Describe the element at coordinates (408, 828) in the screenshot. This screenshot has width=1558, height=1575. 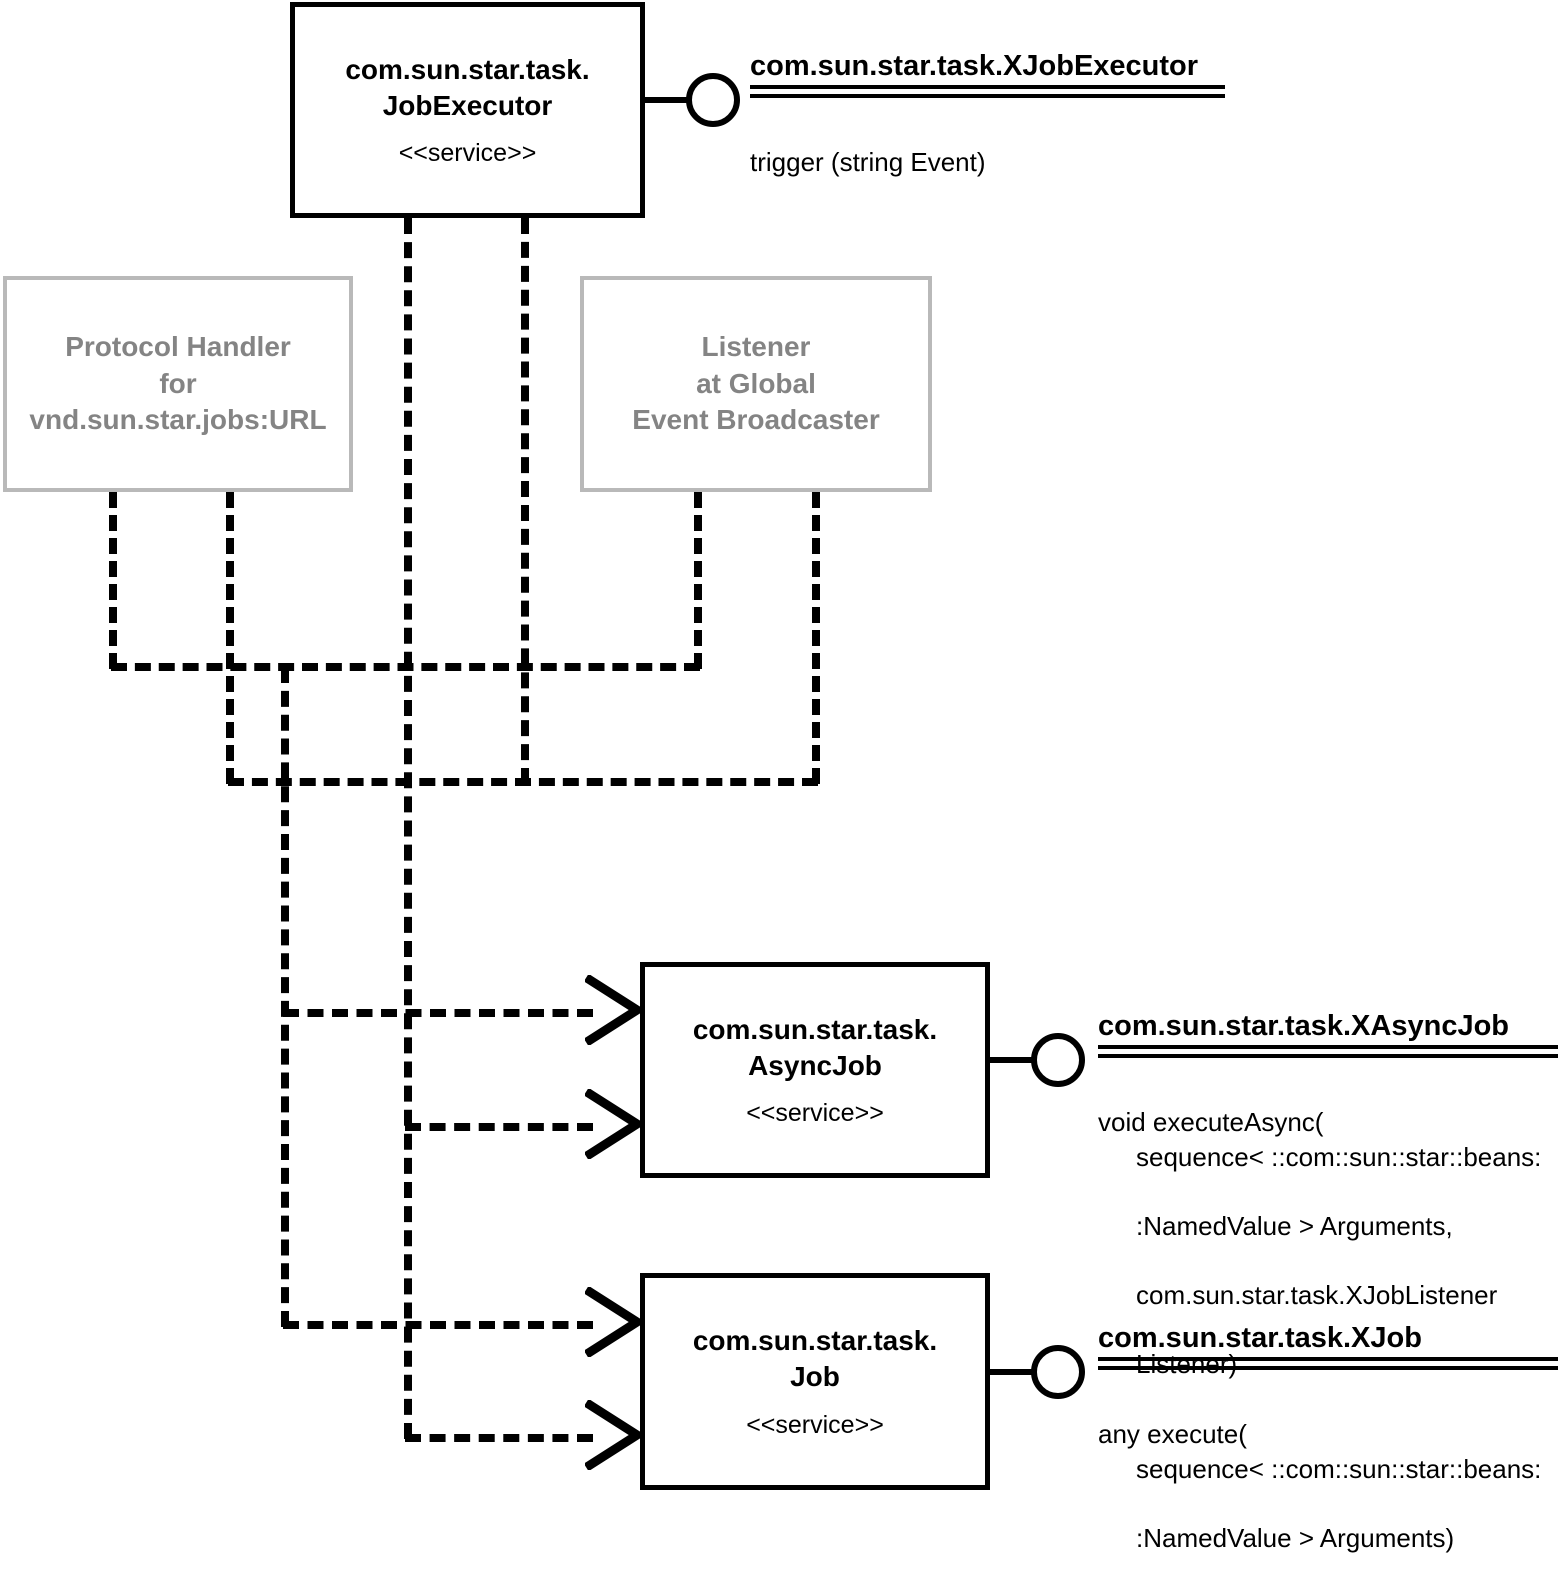
I see `connector-jobexecutor-to-job` at that location.